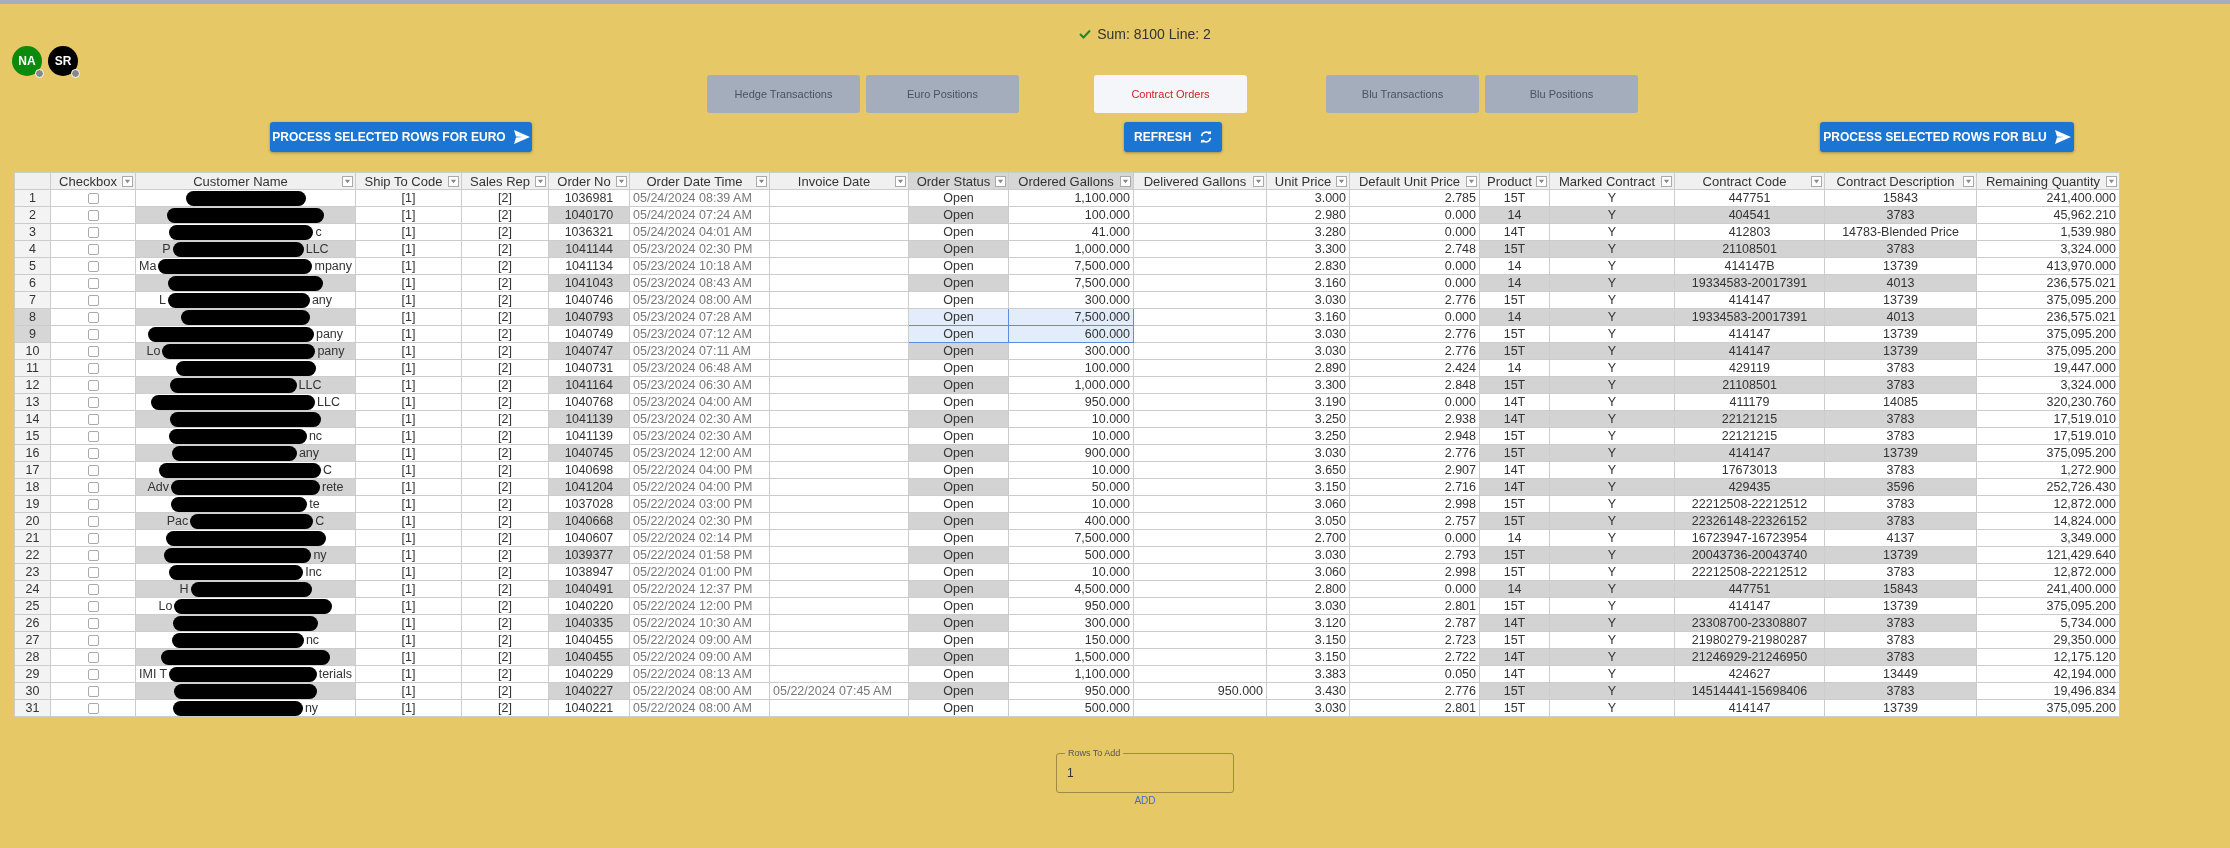 Image resolution: width=2230 pixels, height=848 pixels. Describe the element at coordinates (184, 589) in the screenshot. I see `table-cell: H` at that location.